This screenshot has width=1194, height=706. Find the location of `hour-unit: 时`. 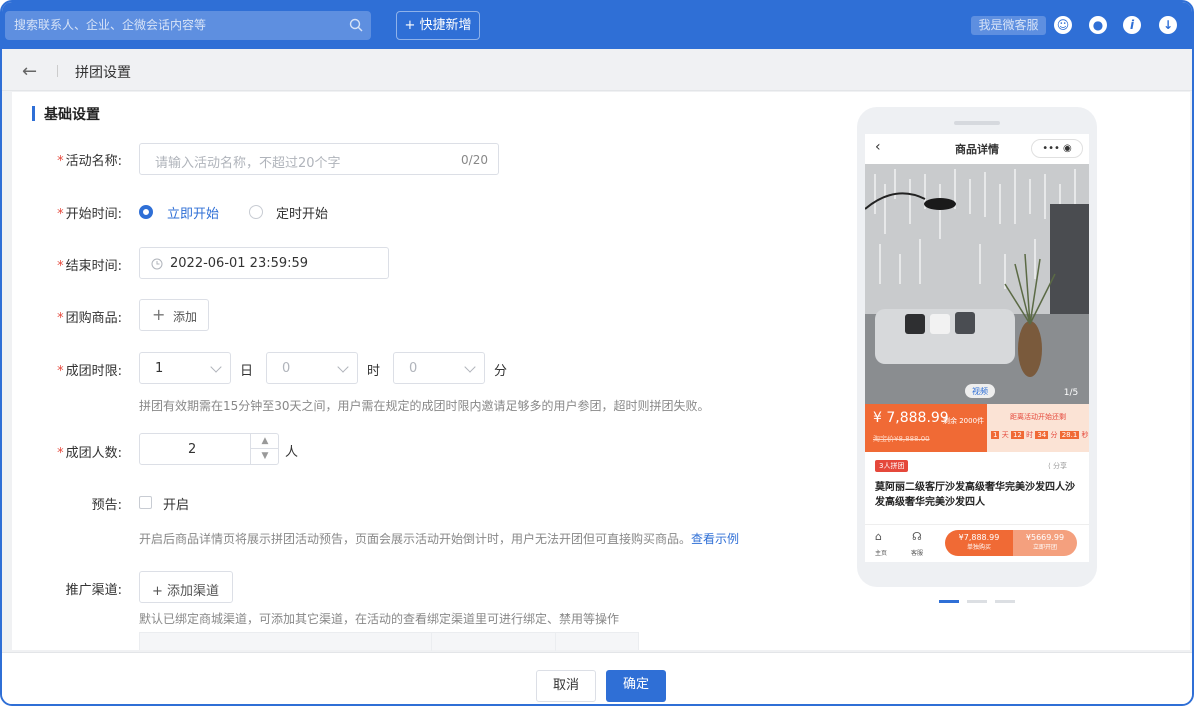

hour-unit: 时 is located at coordinates (374, 371).